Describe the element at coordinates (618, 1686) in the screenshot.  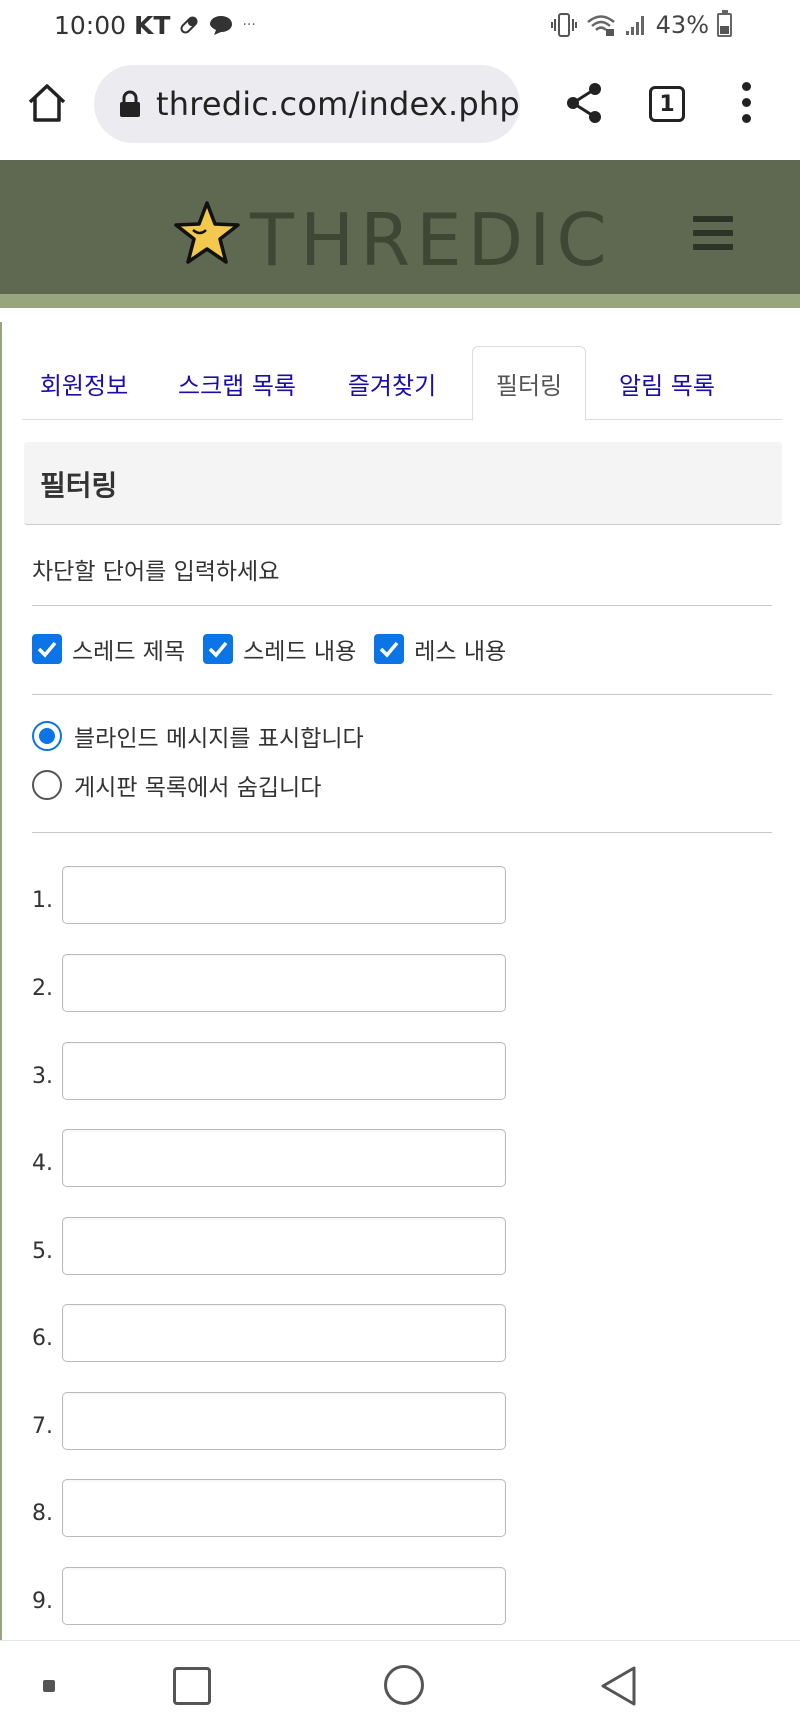
I see `back-triangle-icon` at that location.